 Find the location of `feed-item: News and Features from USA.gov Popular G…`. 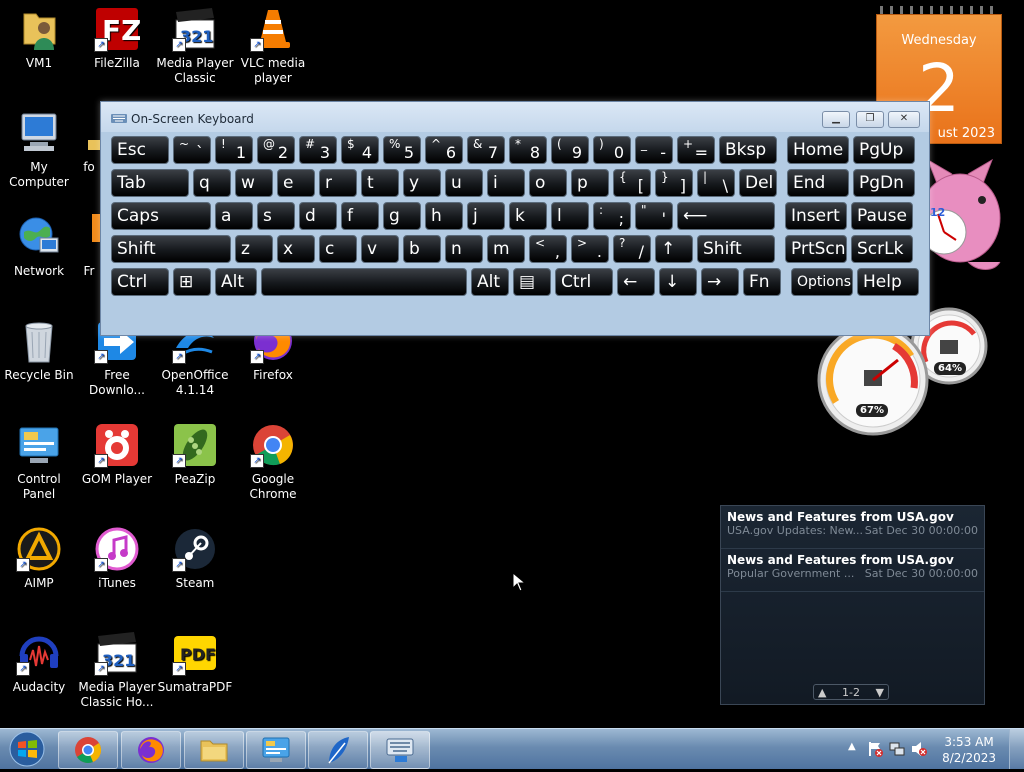

feed-item: News and Features from USA.gov Popular G… is located at coordinates (852, 570).